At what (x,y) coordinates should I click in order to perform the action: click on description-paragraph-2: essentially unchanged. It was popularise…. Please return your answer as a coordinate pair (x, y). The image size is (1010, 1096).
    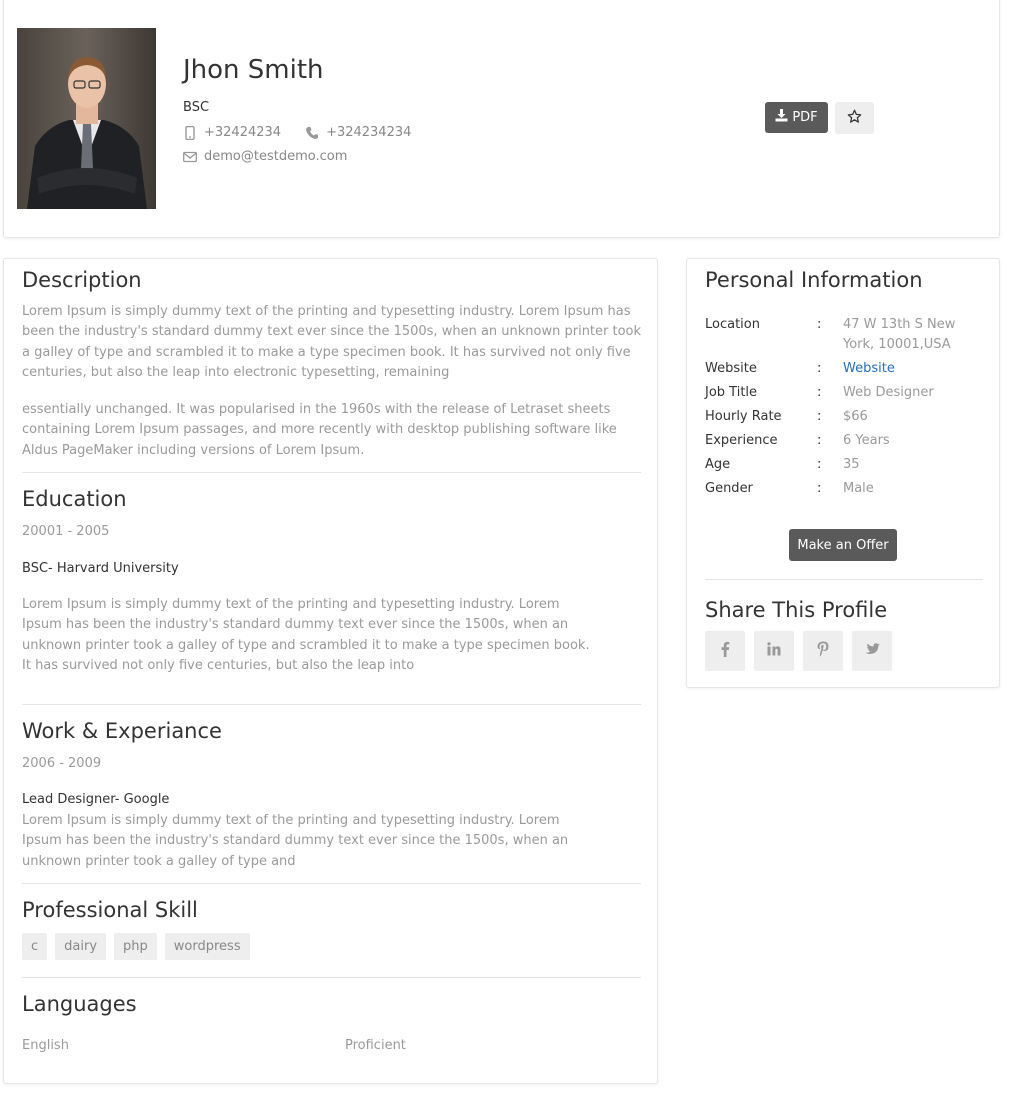
    Looking at the image, I should click on (319, 430).